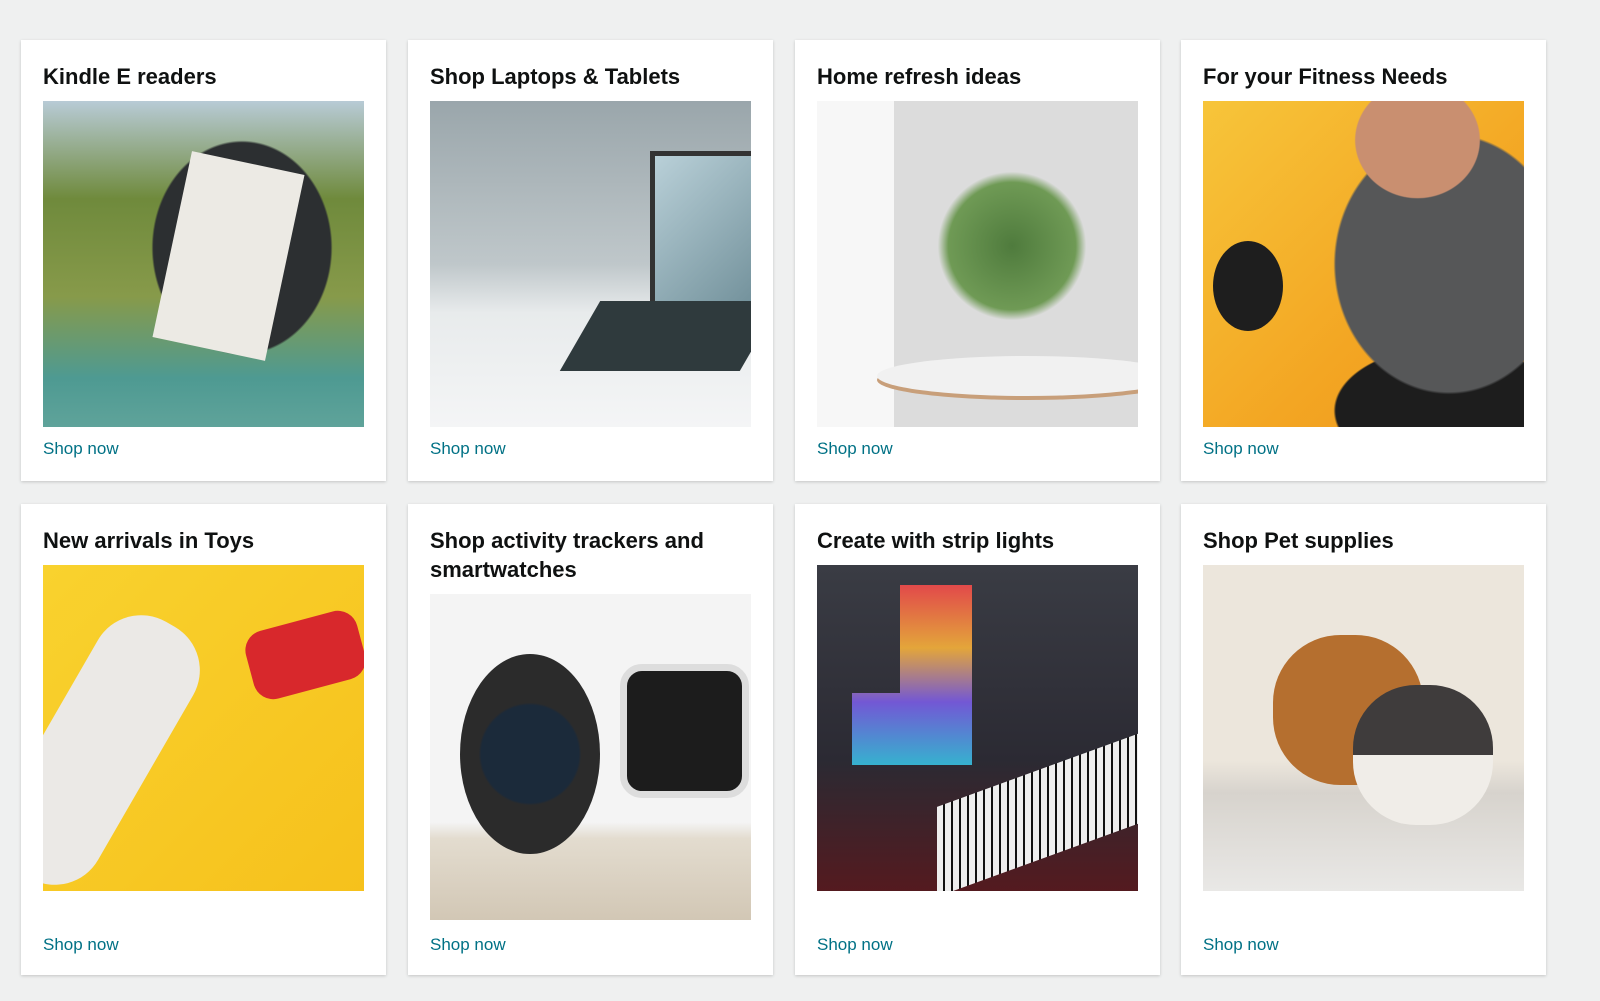 The height and width of the screenshot is (1001, 1600). Describe the element at coordinates (936, 540) in the screenshot. I see `card-title: Create with strip lights` at that location.